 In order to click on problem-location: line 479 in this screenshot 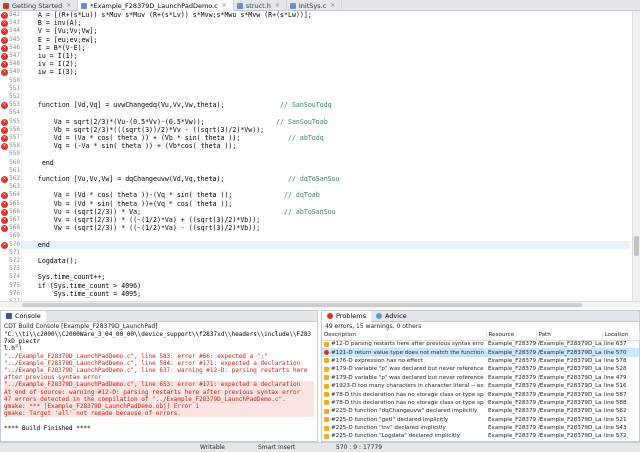, I will do `click(615, 377)`.